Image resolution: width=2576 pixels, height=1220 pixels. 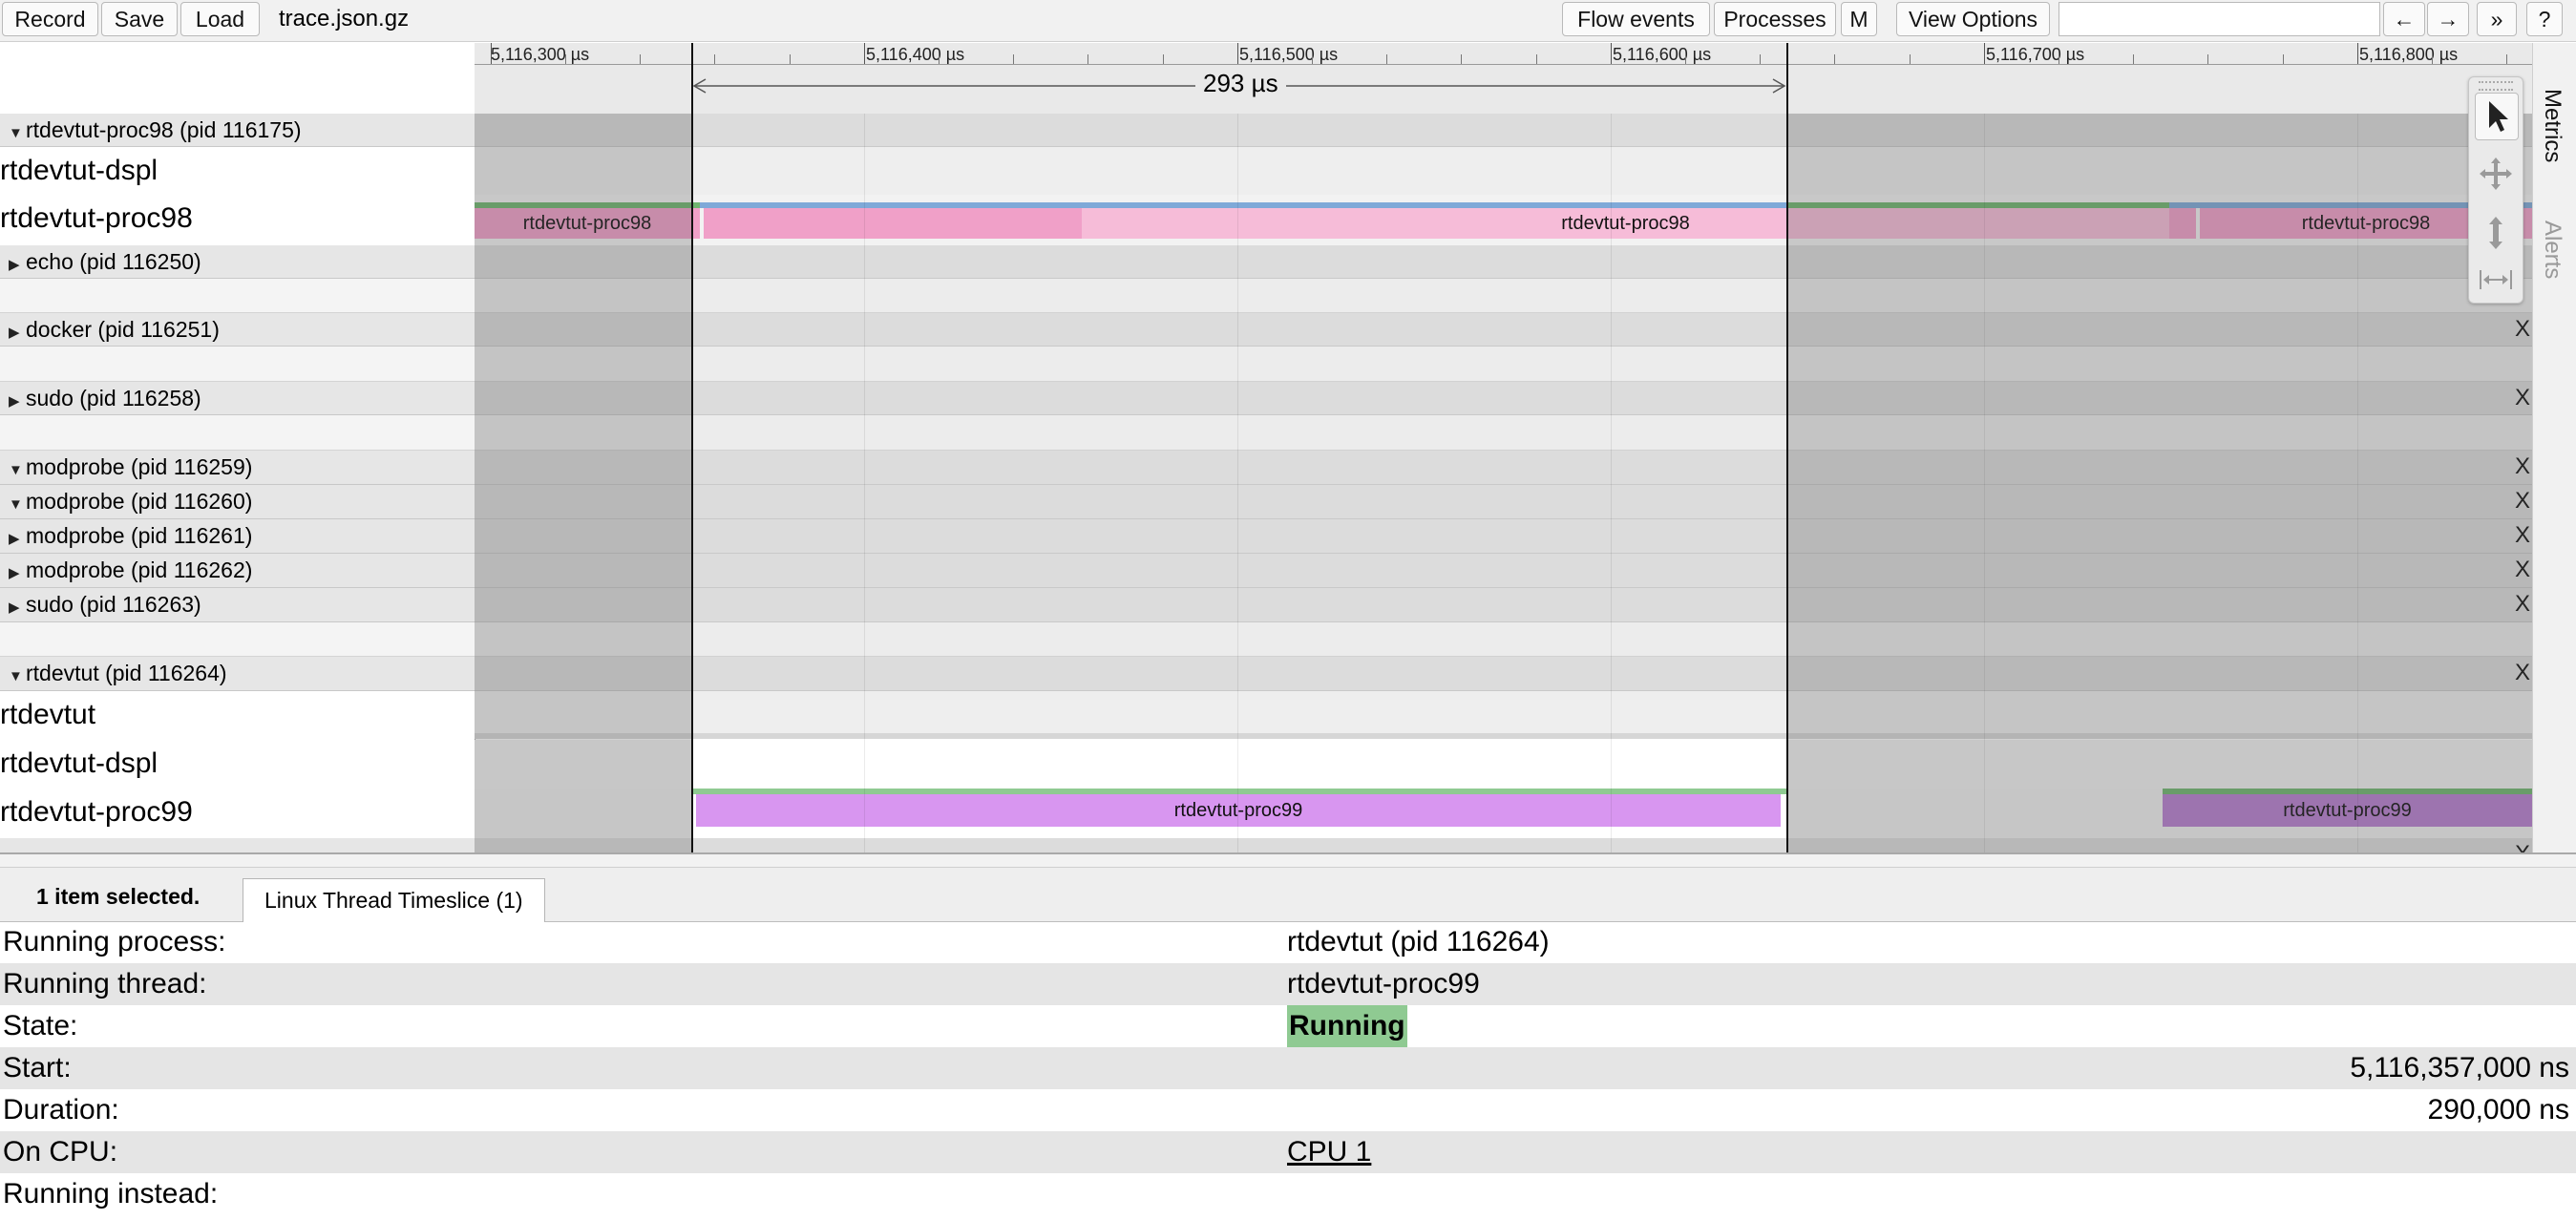 What do you see at coordinates (164, 129) in the screenshot?
I see `process-name: rtdevtut-proc98 (pid 116175)` at bounding box center [164, 129].